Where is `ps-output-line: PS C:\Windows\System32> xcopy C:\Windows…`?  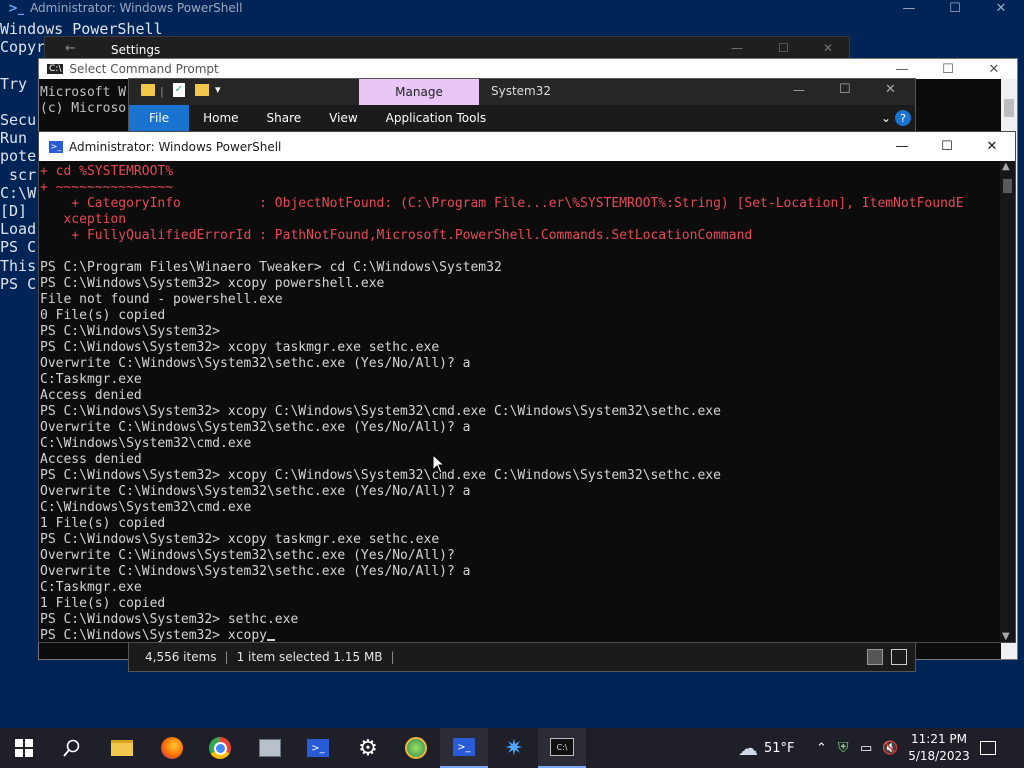 ps-output-line: PS C:\Windows\System32> xcopy C:\Windows… is located at coordinates (380, 475).